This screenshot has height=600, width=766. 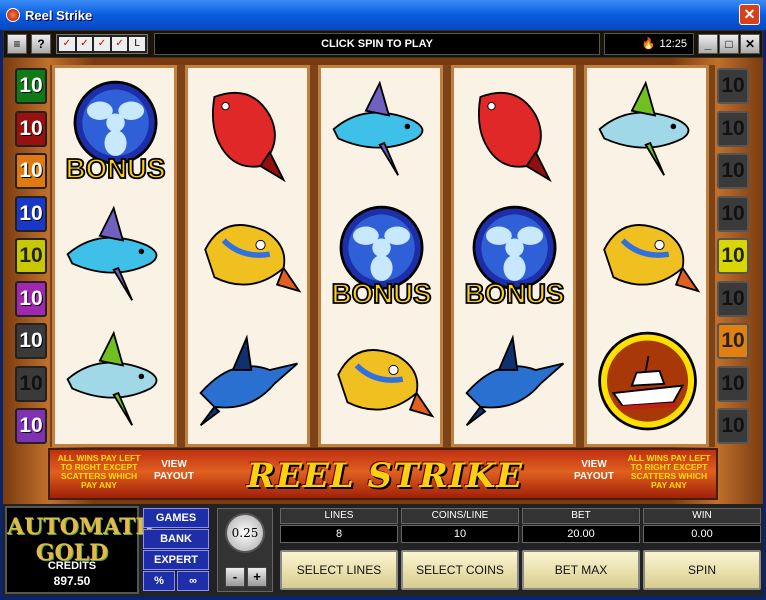 I want to click on help-button: ?, so click(x=41, y=44).